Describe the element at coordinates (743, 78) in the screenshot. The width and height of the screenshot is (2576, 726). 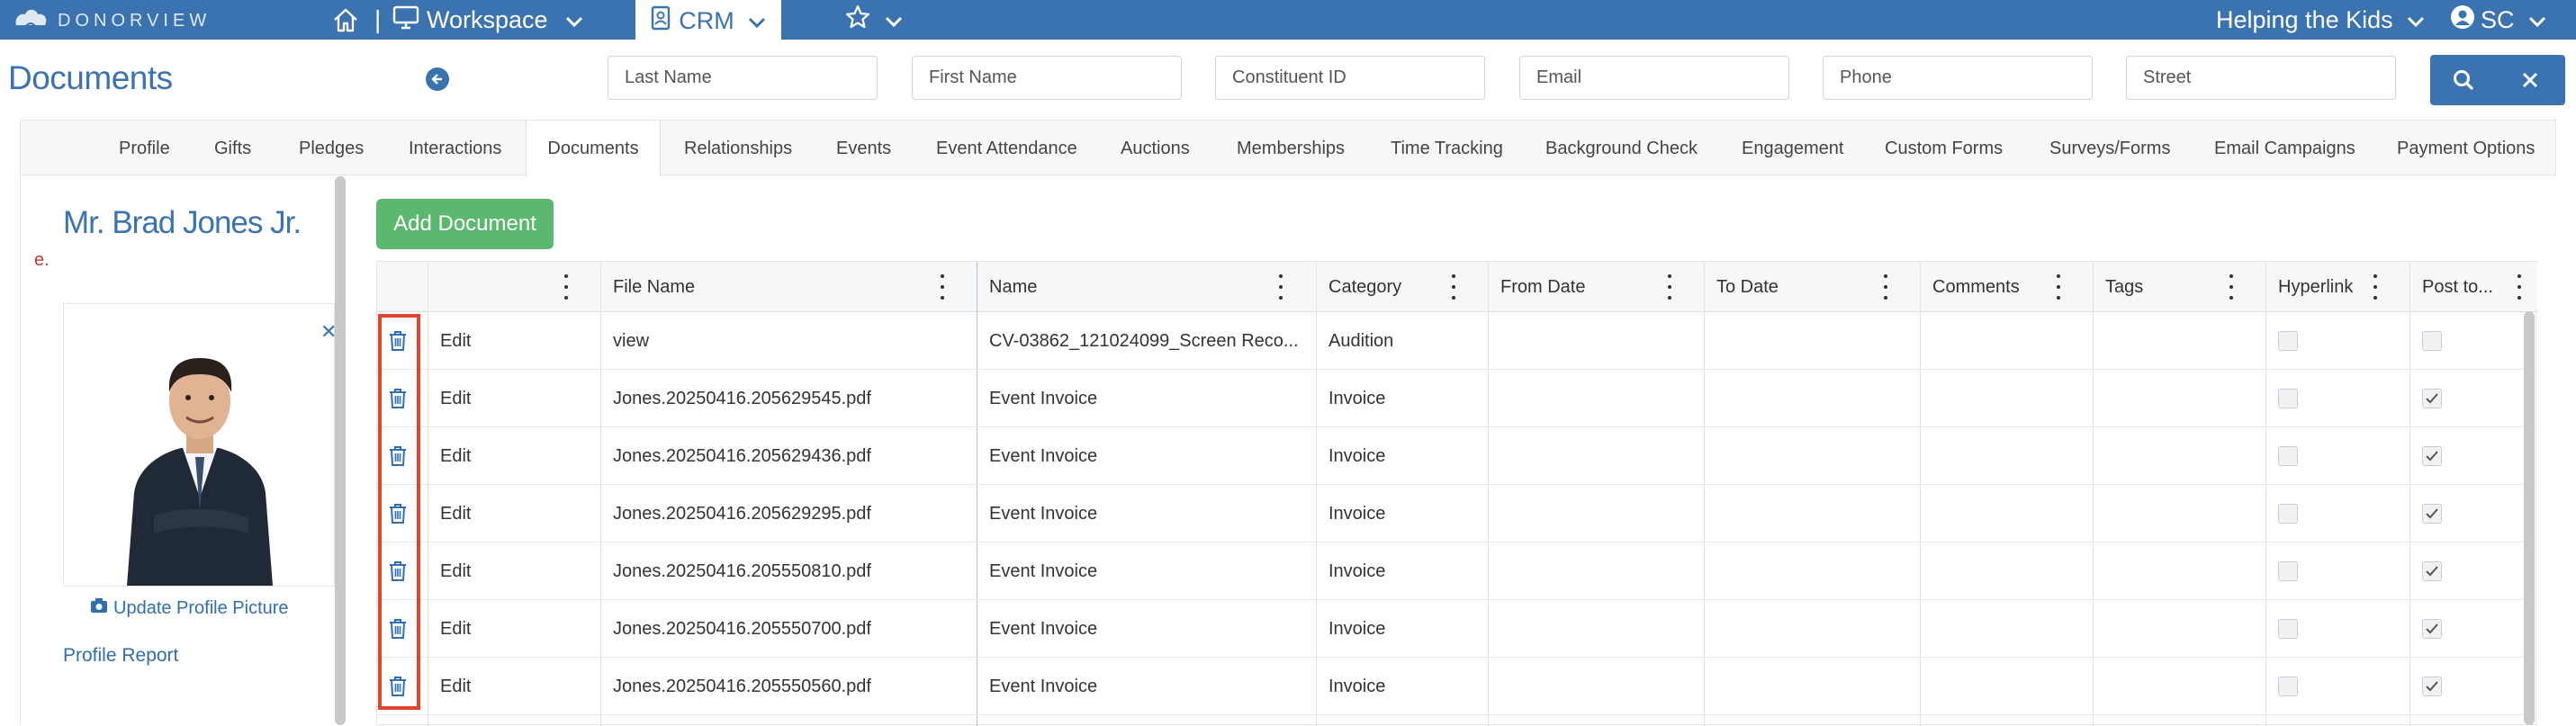
I see `last-name-input` at that location.